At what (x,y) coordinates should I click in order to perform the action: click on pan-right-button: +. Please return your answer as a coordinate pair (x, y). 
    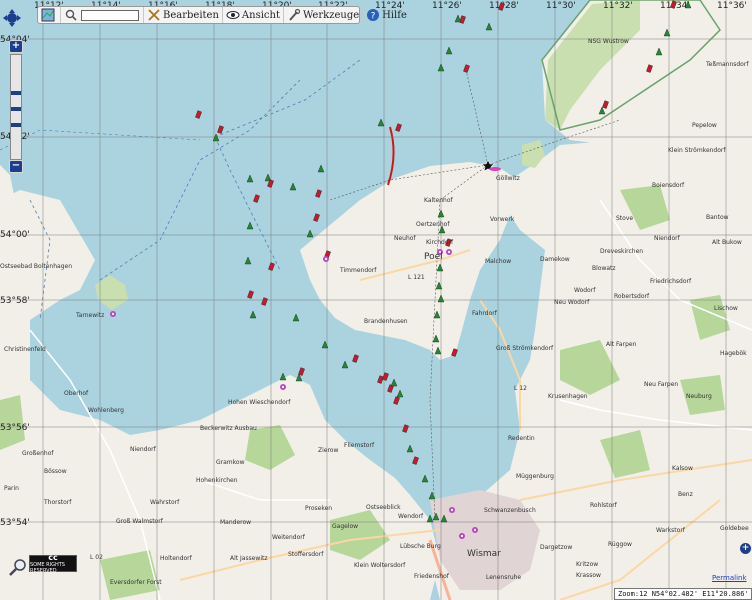
    Looking at the image, I should click on (745, 548).